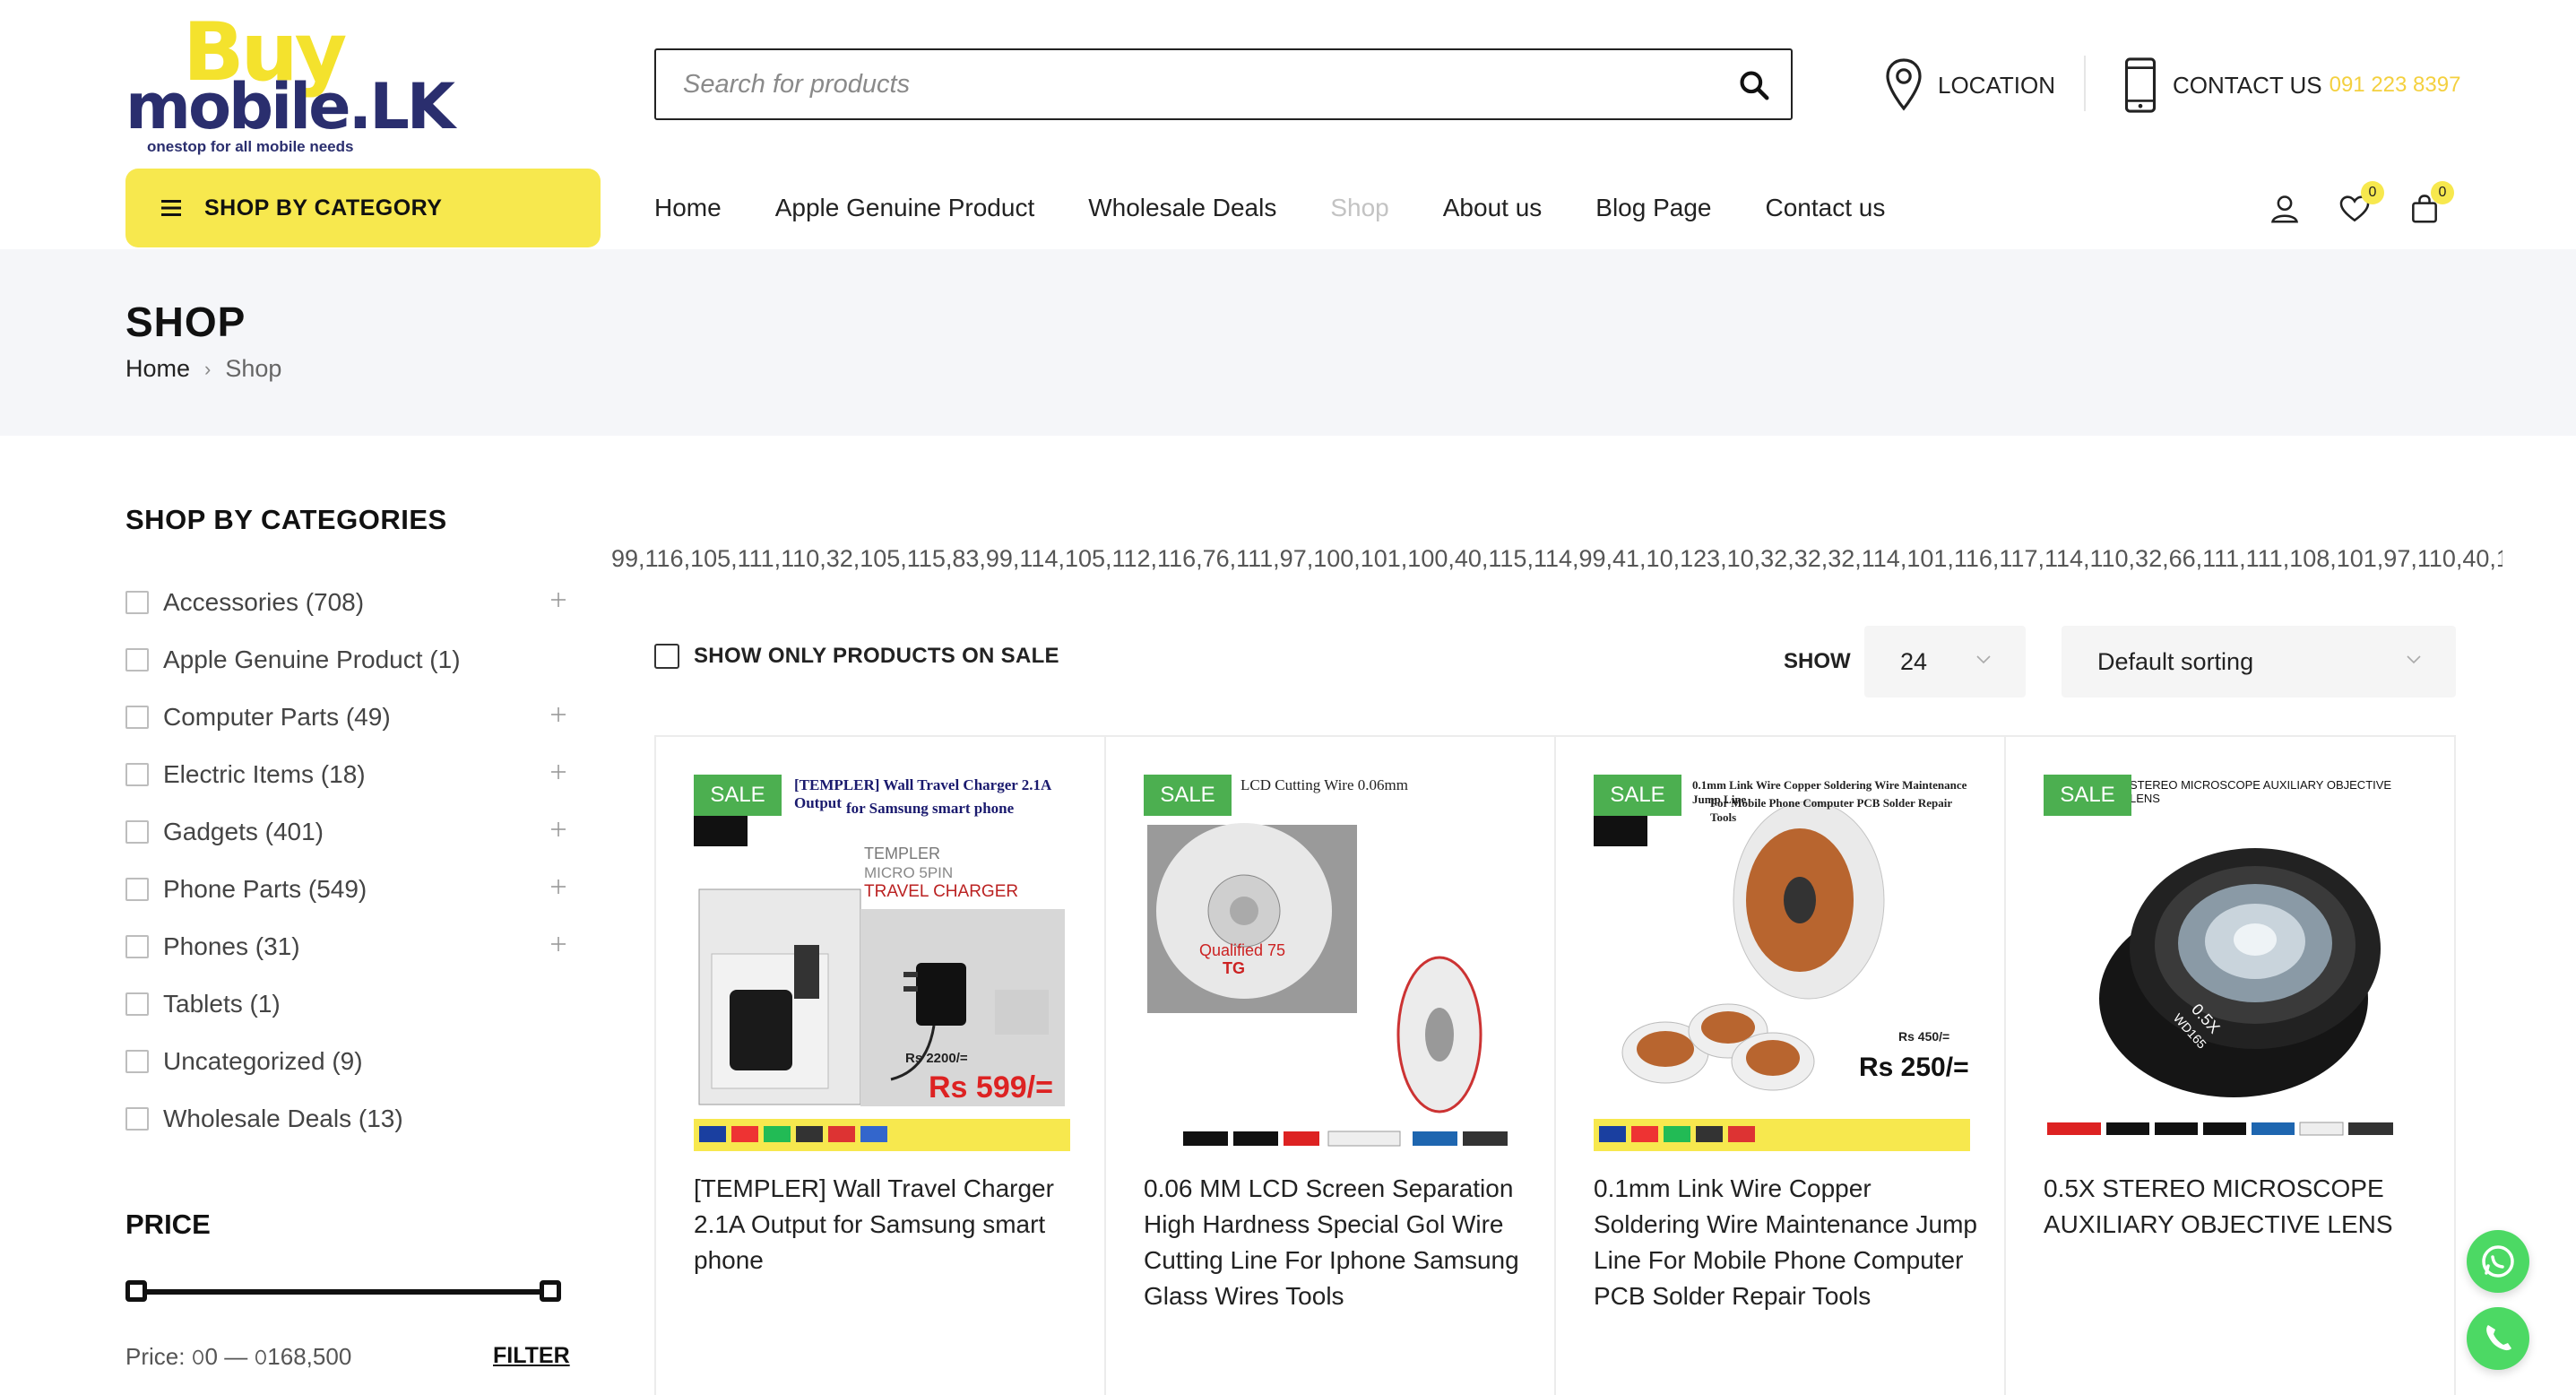 Image resolution: width=2576 pixels, height=1395 pixels. I want to click on category-filter-item: Gadgets (401), so click(346, 832).